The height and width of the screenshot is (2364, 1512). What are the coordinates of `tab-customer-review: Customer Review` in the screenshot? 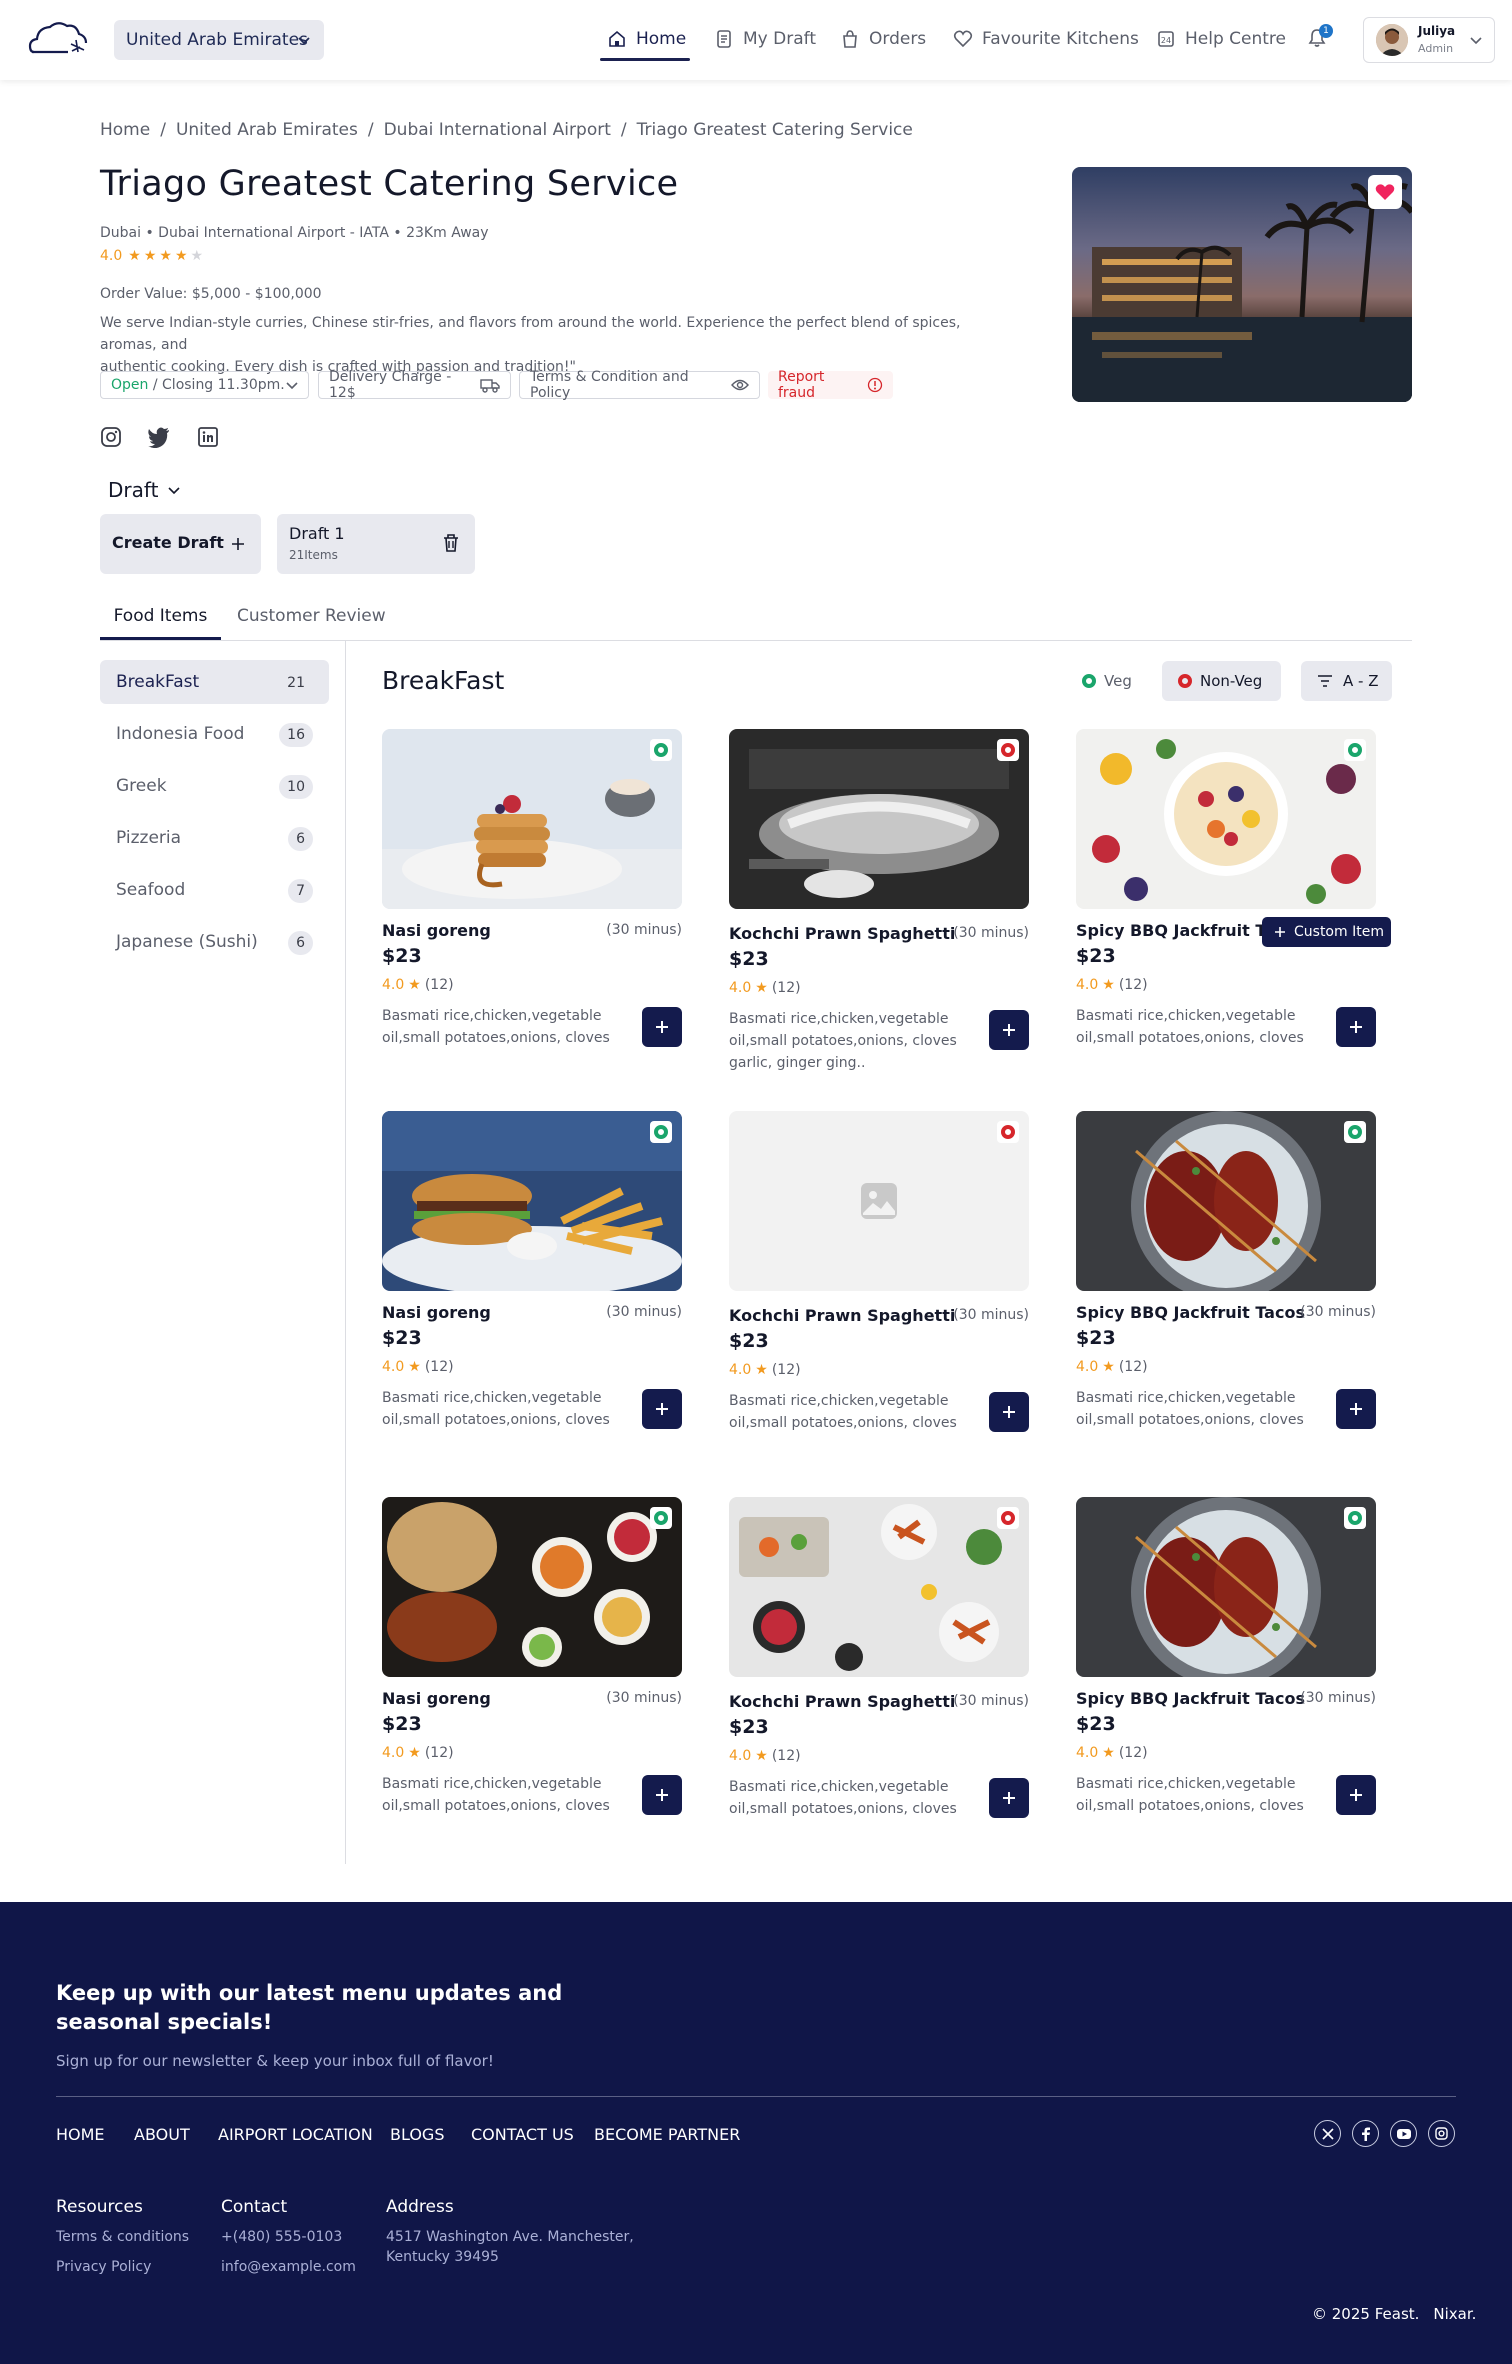 It's located at (311, 616).